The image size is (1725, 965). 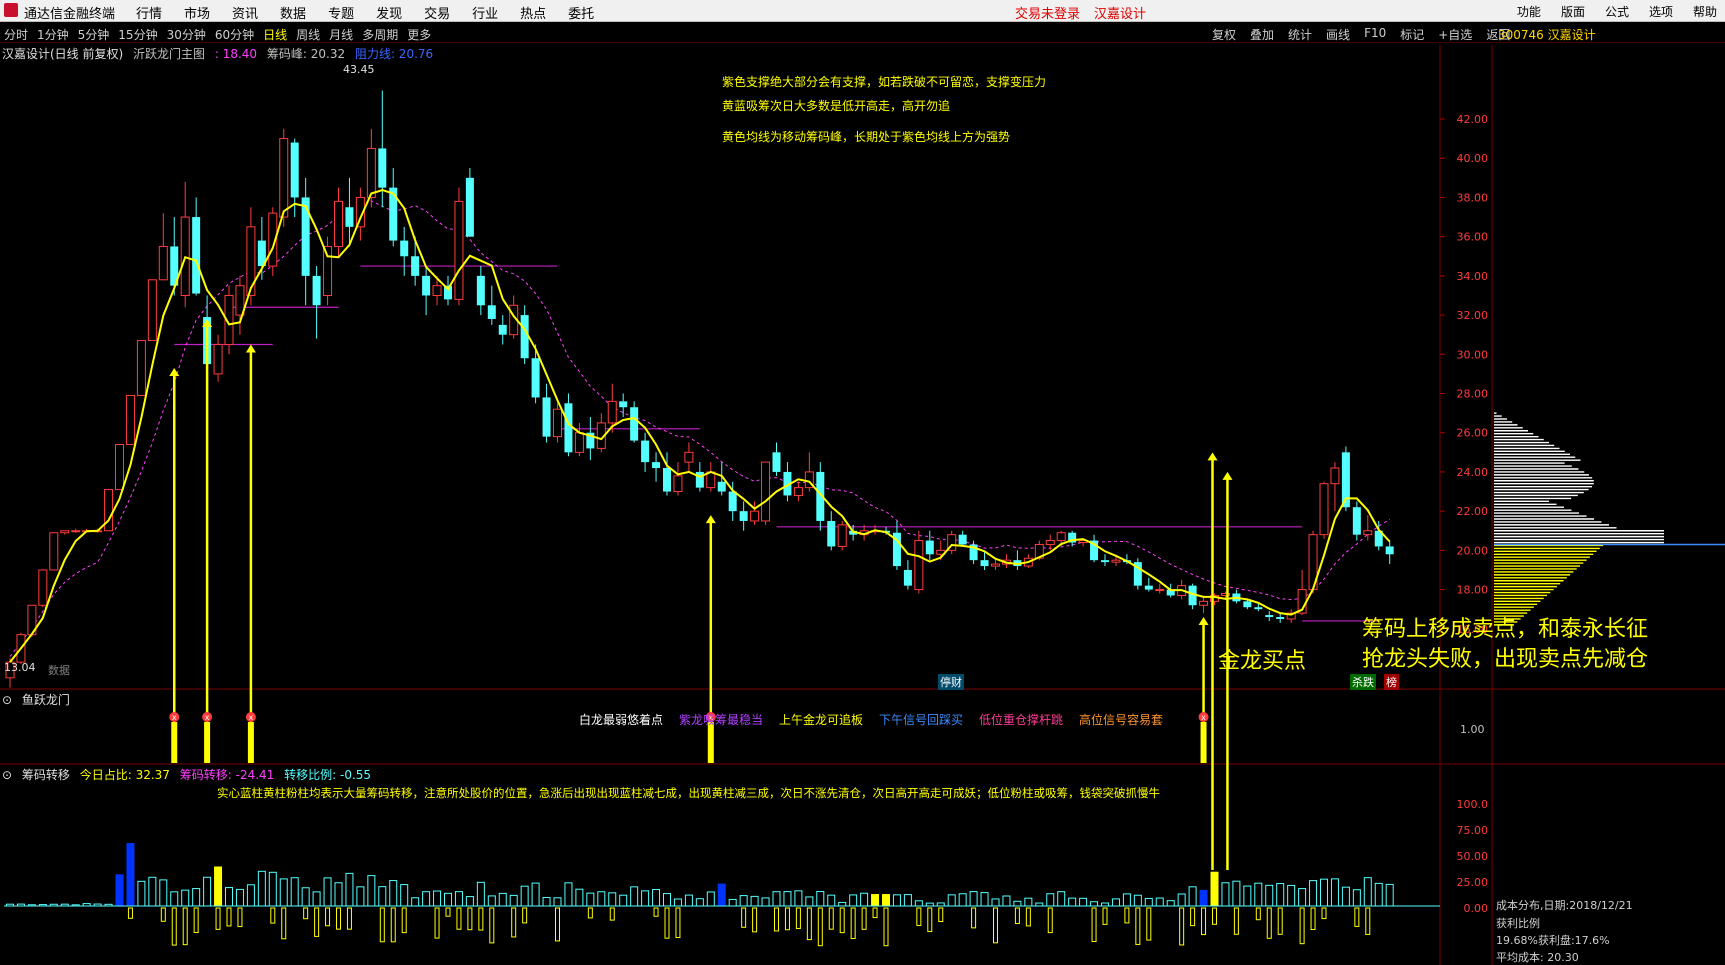 What do you see at coordinates (46, 775) in the screenshot?
I see `chip-pane-title: 筹码转移` at bounding box center [46, 775].